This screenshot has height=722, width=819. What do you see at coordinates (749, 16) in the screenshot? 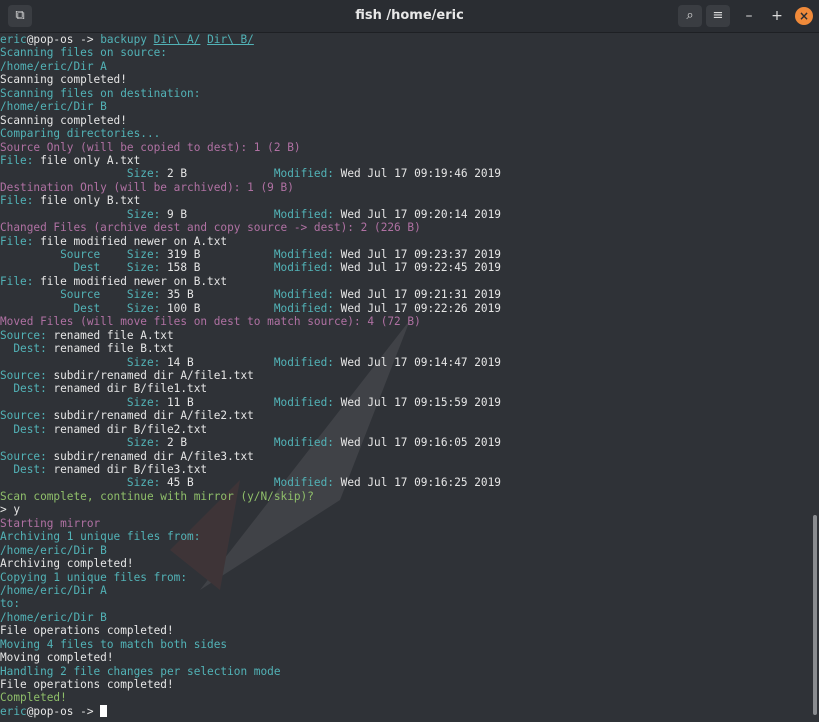
I see `minimize-icon: –` at bounding box center [749, 16].